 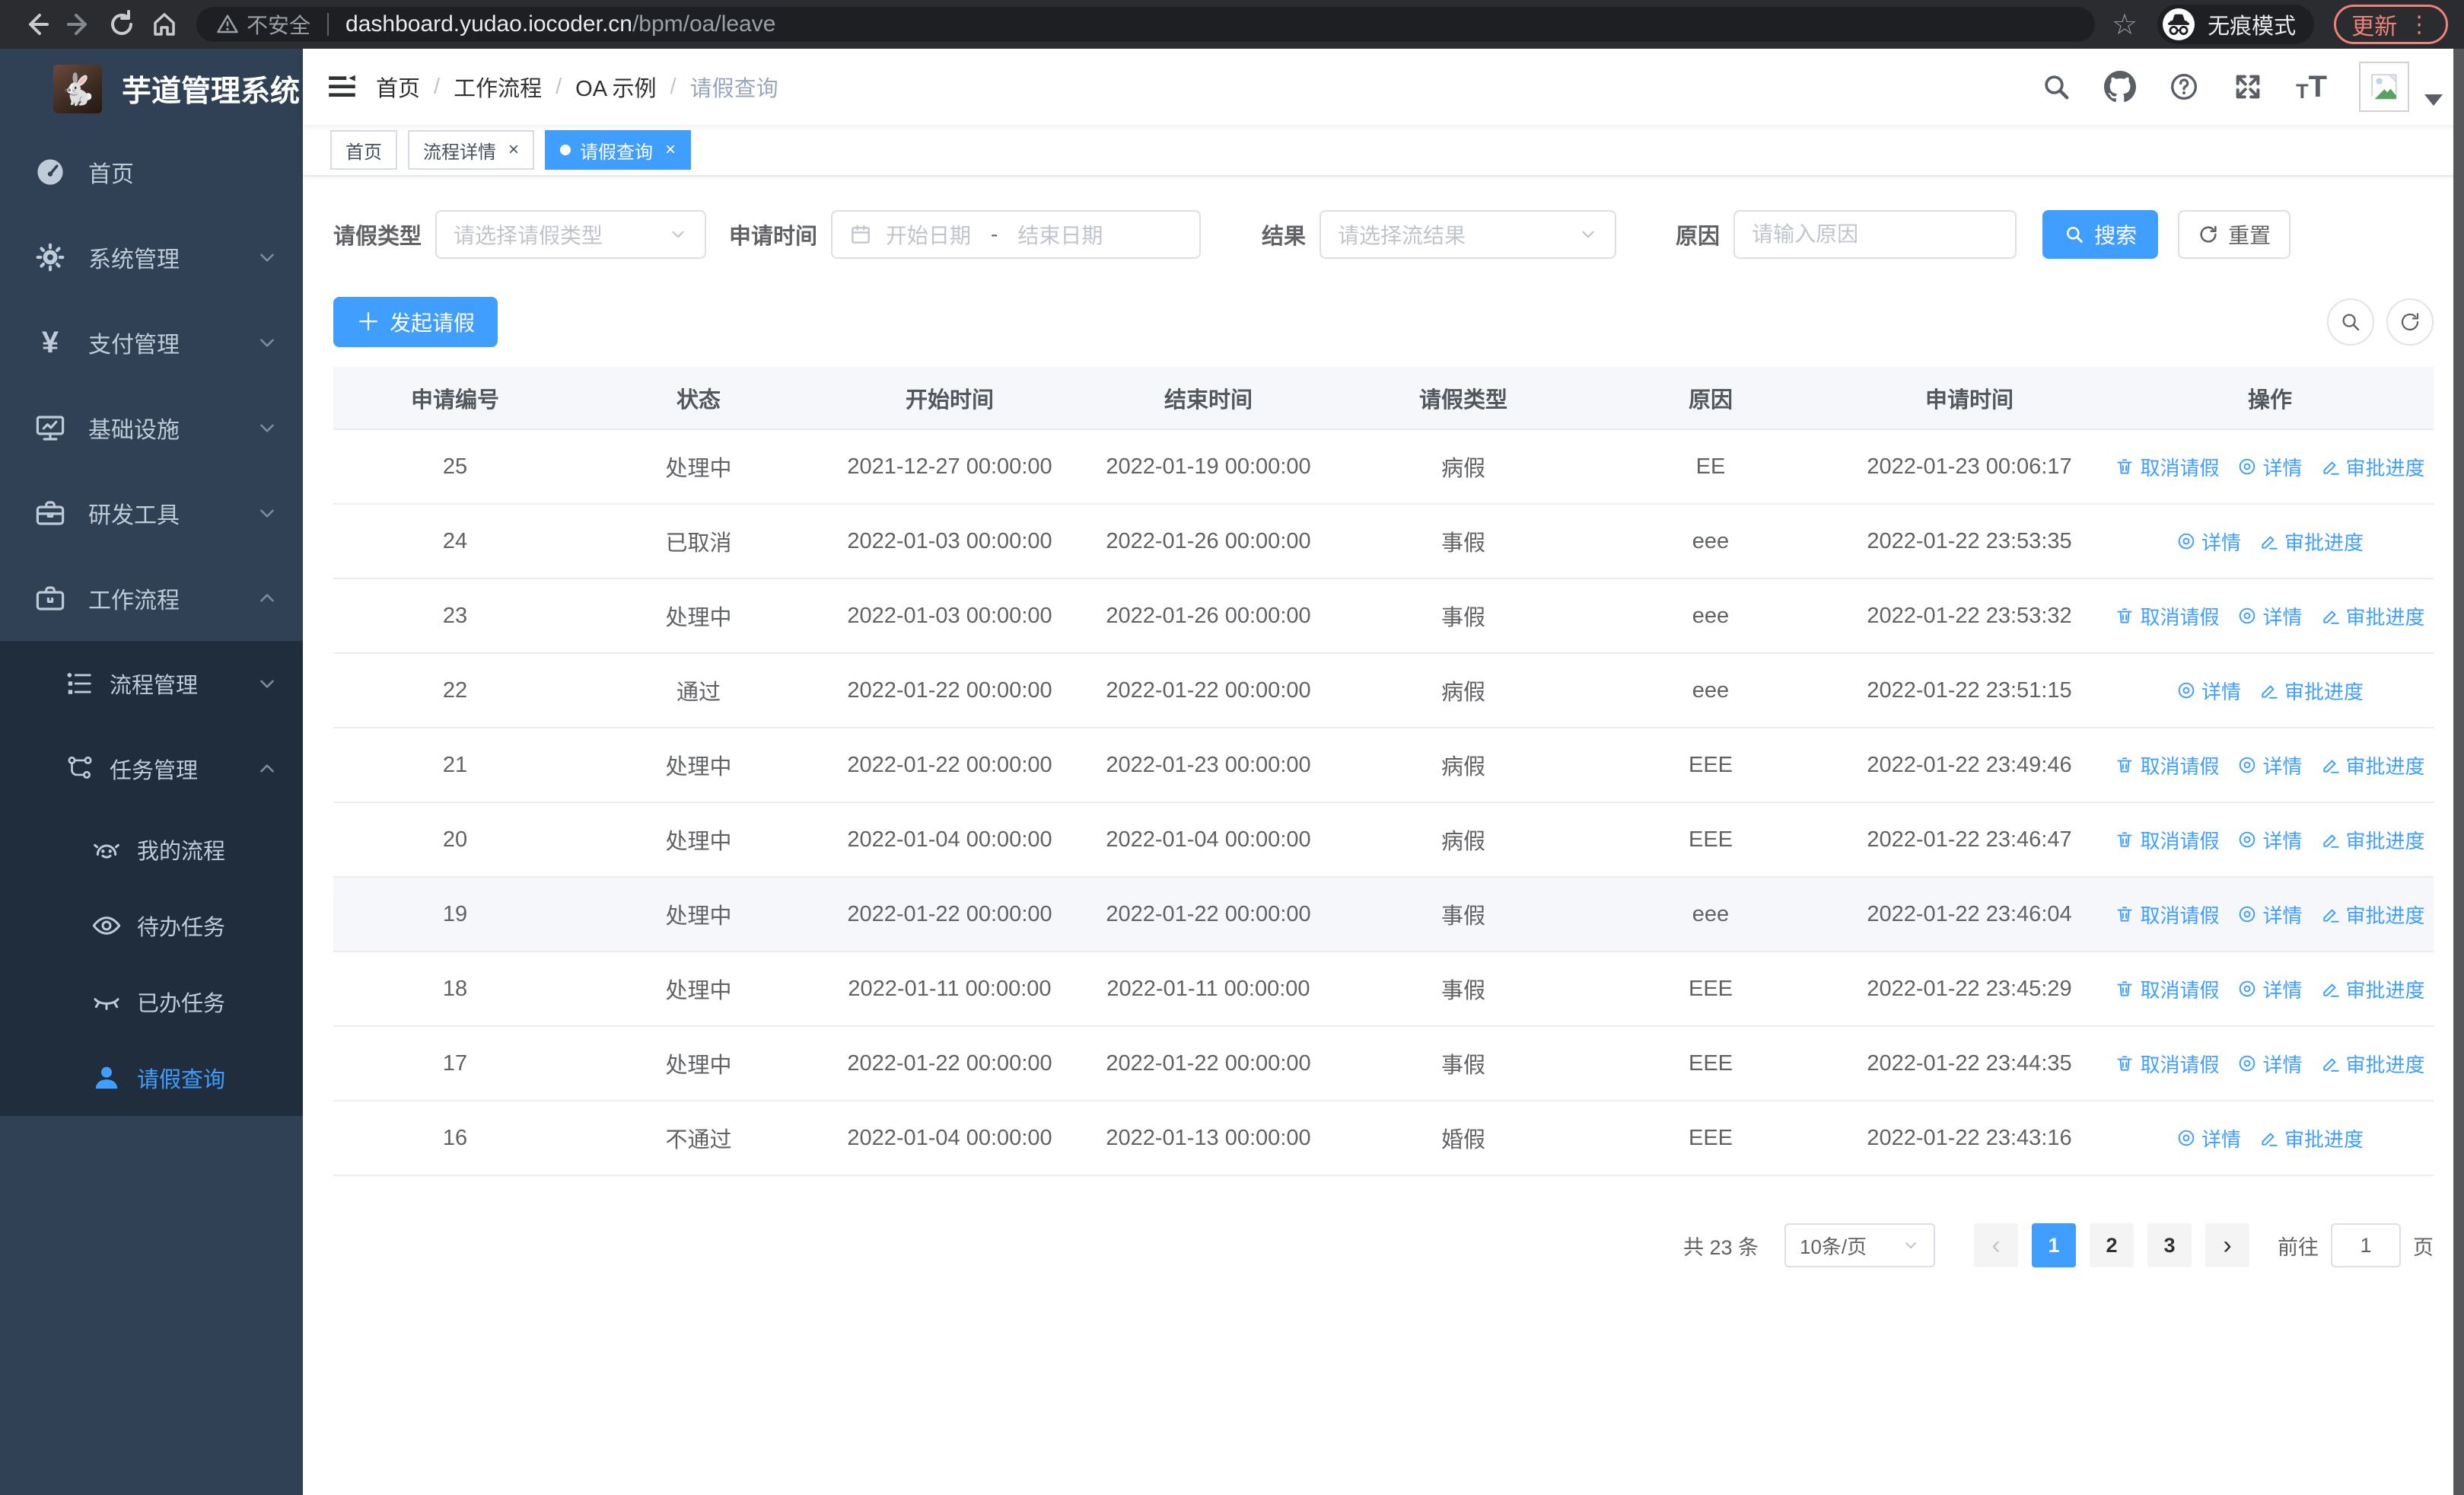 I want to click on sidebar-item-process-management: 流程管理, so click(x=151, y=683).